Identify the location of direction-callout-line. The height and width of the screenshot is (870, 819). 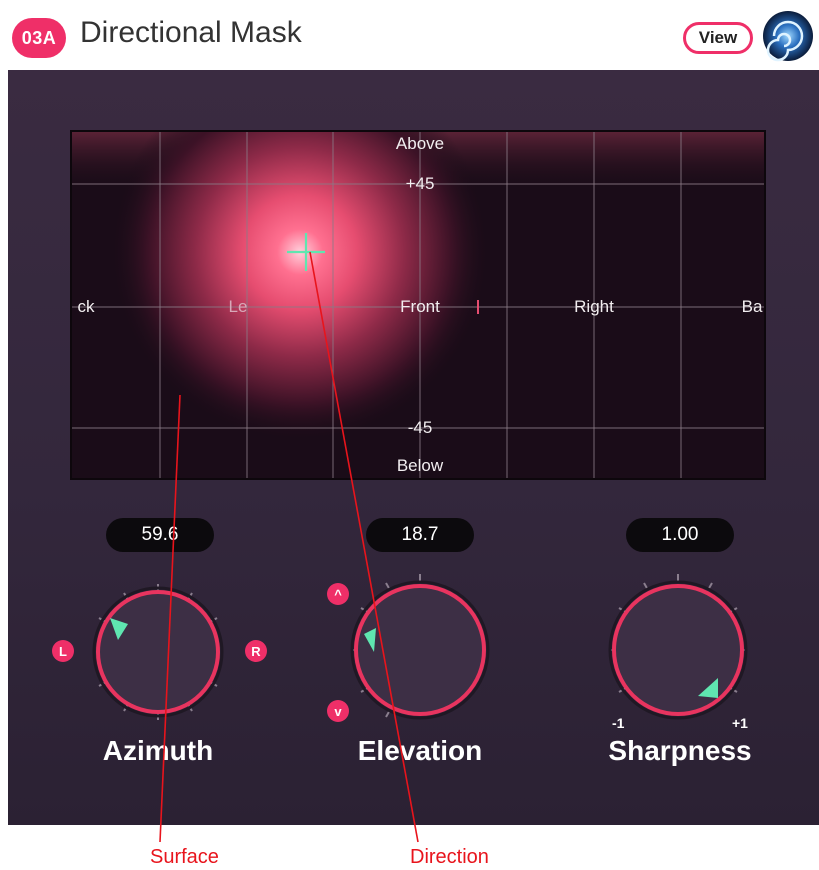
(364, 547).